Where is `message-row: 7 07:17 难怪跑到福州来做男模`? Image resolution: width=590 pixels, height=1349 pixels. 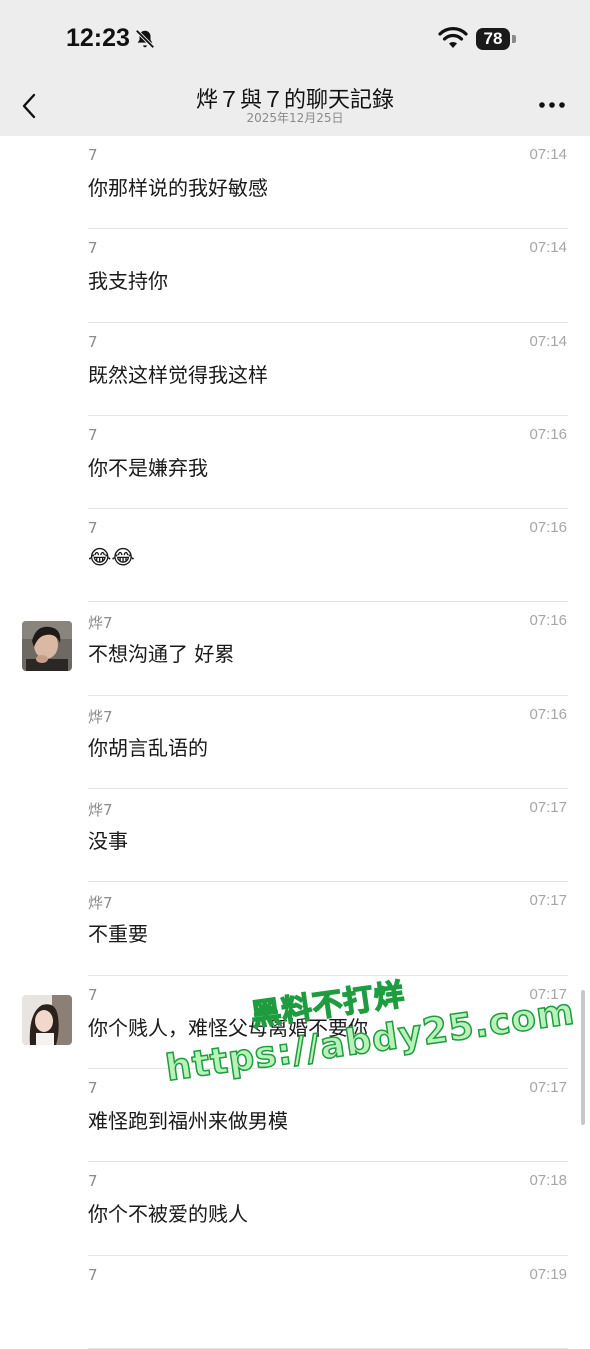
message-row: 7 07:17 难怪跑到福州来做男模 is located at coordinates (295, 1116).